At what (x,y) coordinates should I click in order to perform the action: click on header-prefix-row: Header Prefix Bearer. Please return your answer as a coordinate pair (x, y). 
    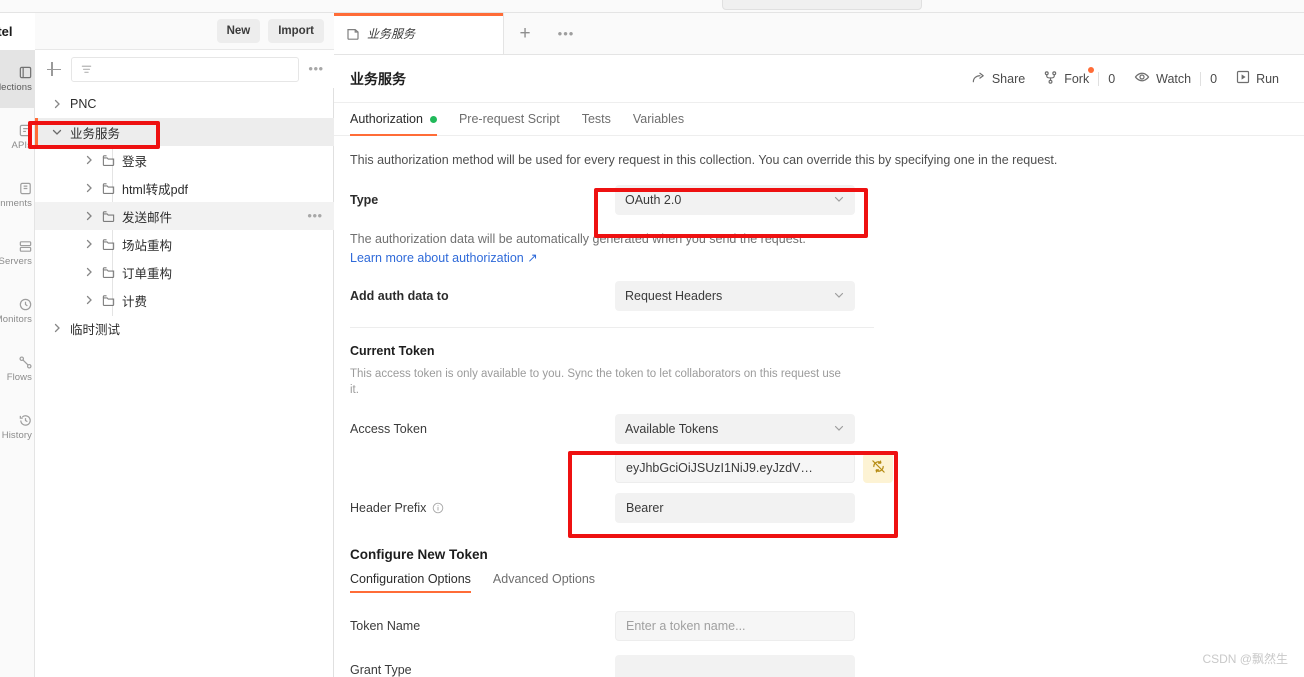
    Looking at the image, I should click on (819, 508).